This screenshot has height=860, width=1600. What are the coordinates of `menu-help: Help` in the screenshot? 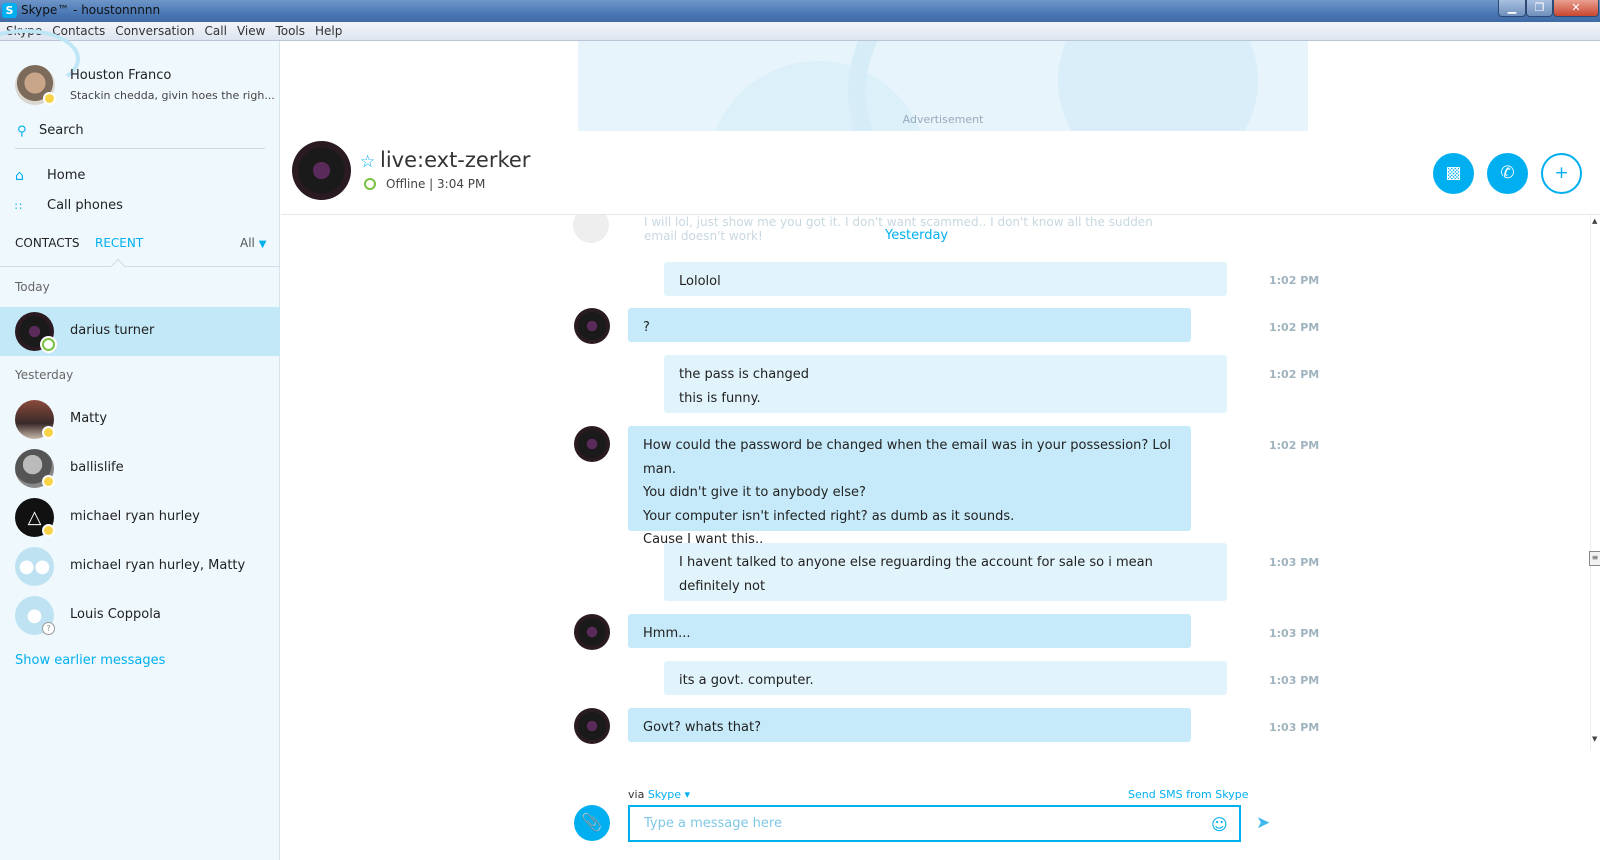 It's located at (328, 31).